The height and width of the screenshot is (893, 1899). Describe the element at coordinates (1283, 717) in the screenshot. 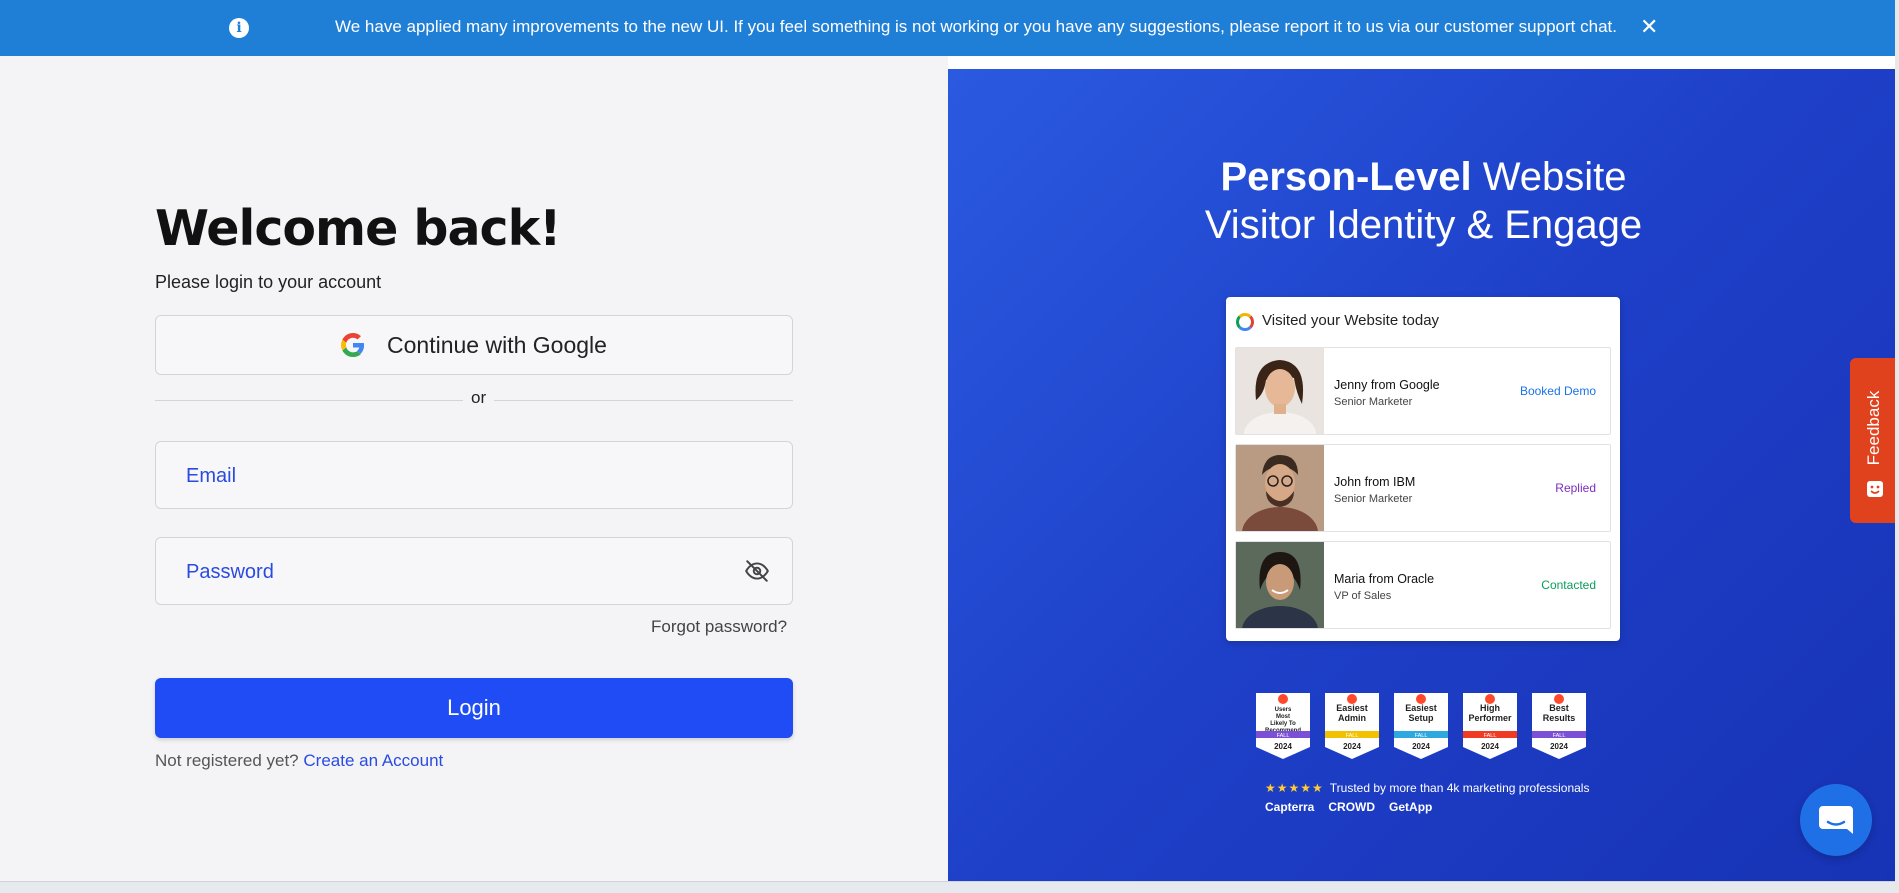

I see `badge-title: Most` at that location.